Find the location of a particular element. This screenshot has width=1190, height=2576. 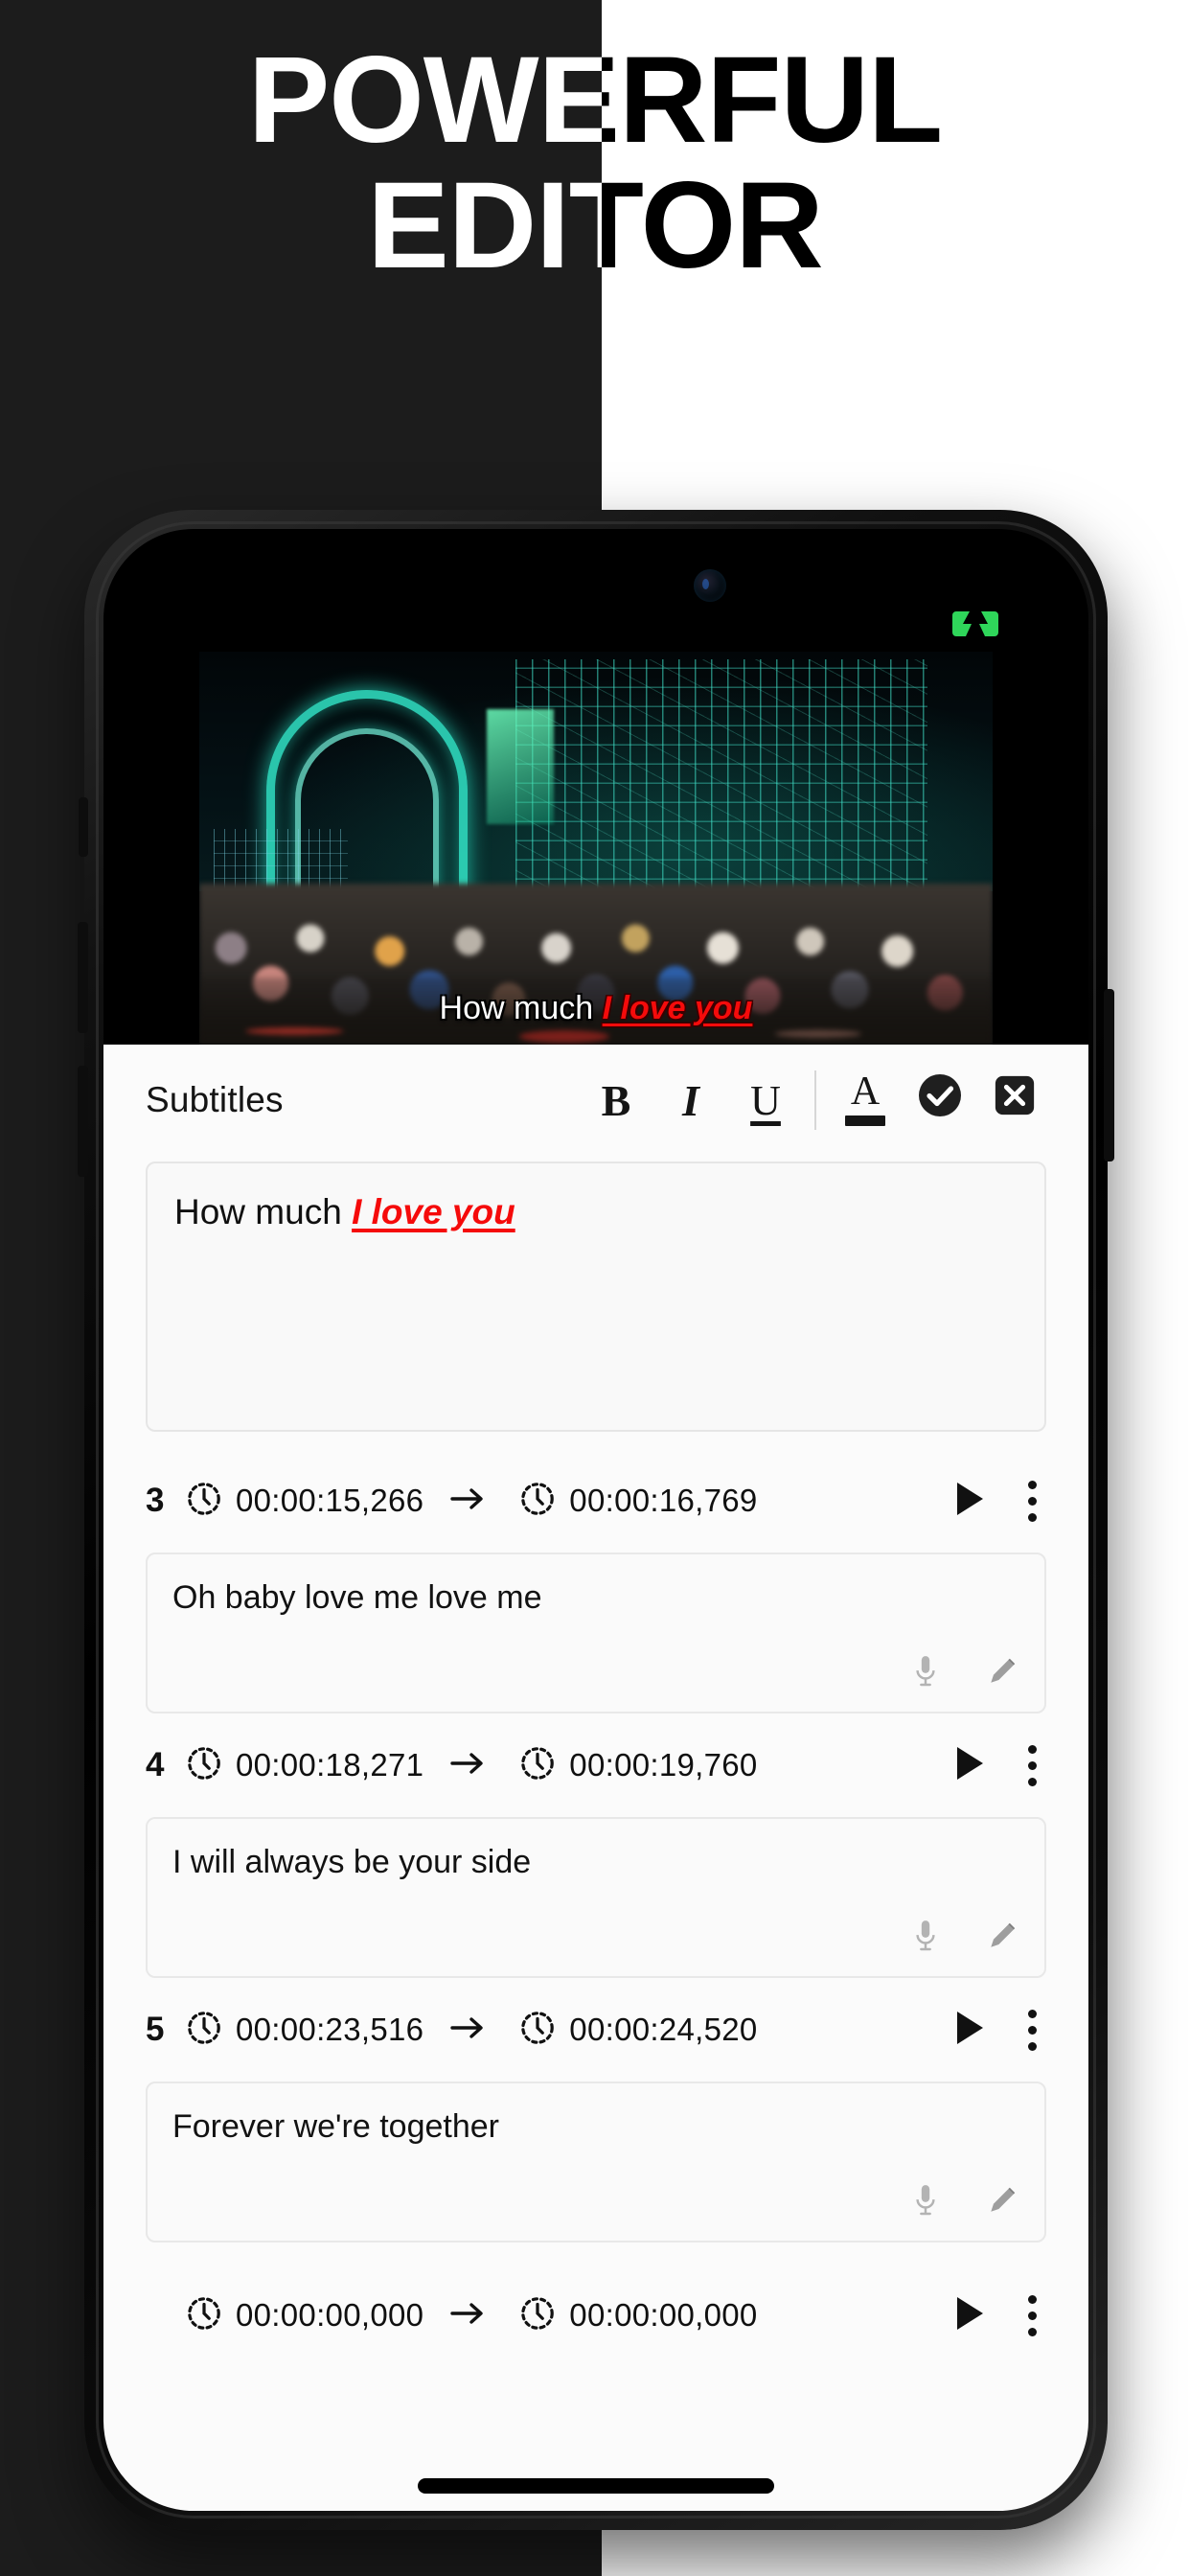

row-index: 3 is located at coordinates (155, 1500).